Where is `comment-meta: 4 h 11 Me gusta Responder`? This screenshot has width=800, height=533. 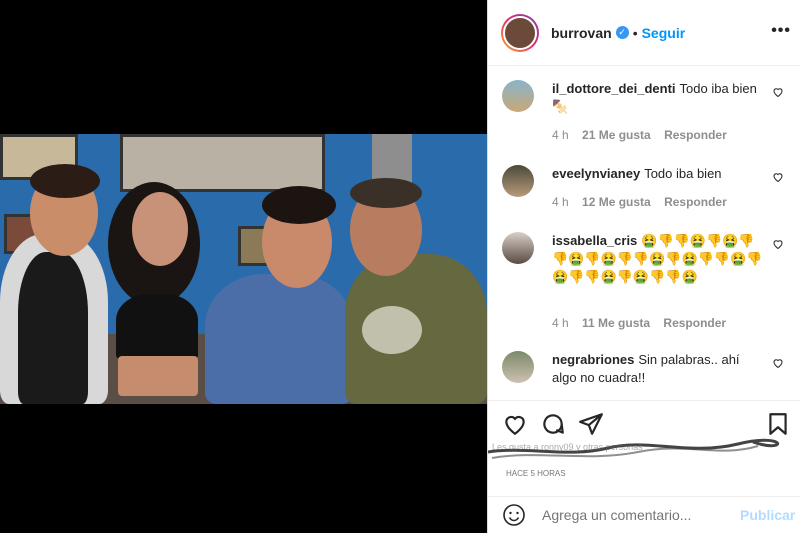 comment-meta: 4 h 11 Me gusta Responder is located at coordinates (644, 323).